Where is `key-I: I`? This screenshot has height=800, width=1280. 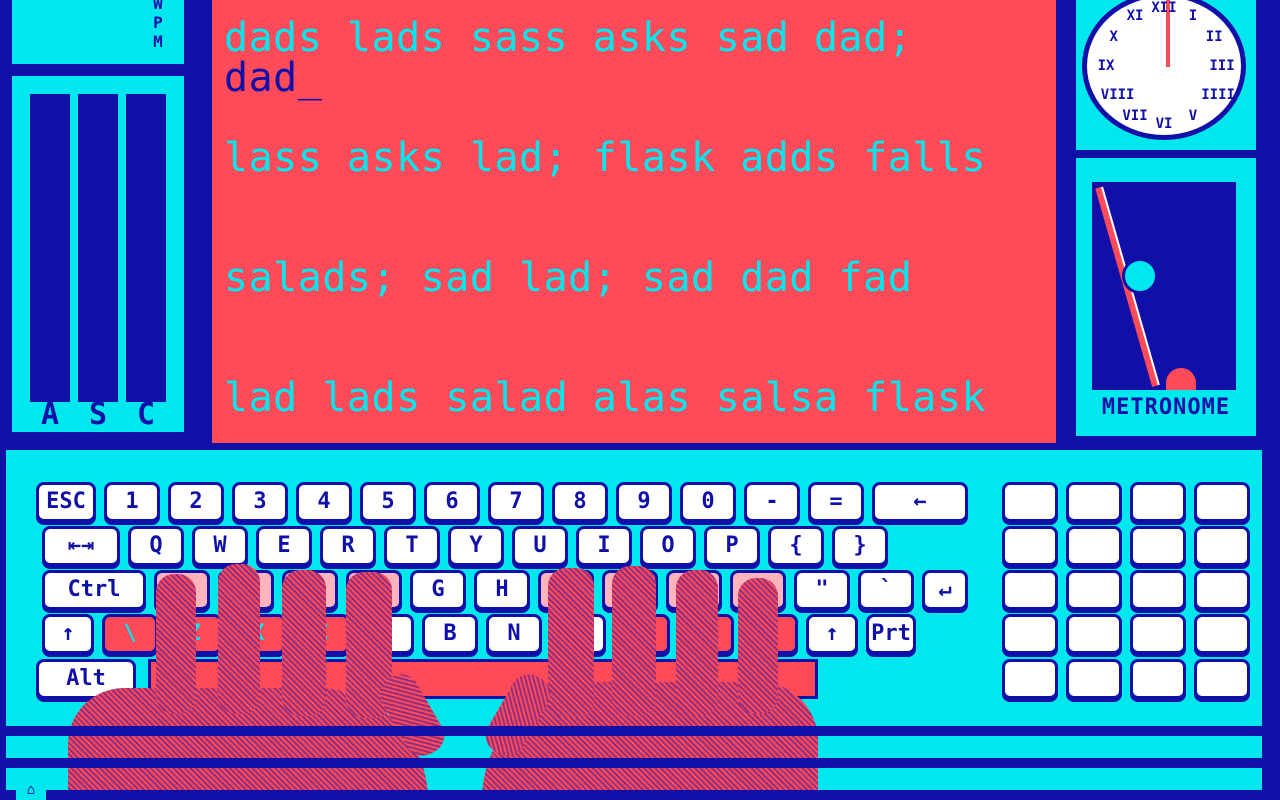
key-I: I is located at coordinates (604, 546).